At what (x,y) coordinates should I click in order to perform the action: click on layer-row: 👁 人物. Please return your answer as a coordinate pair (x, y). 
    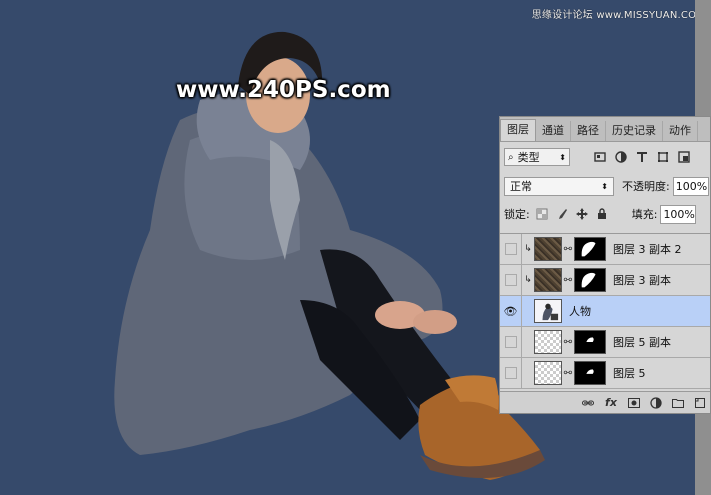
    Looking at the image, I should click on (605, 311).